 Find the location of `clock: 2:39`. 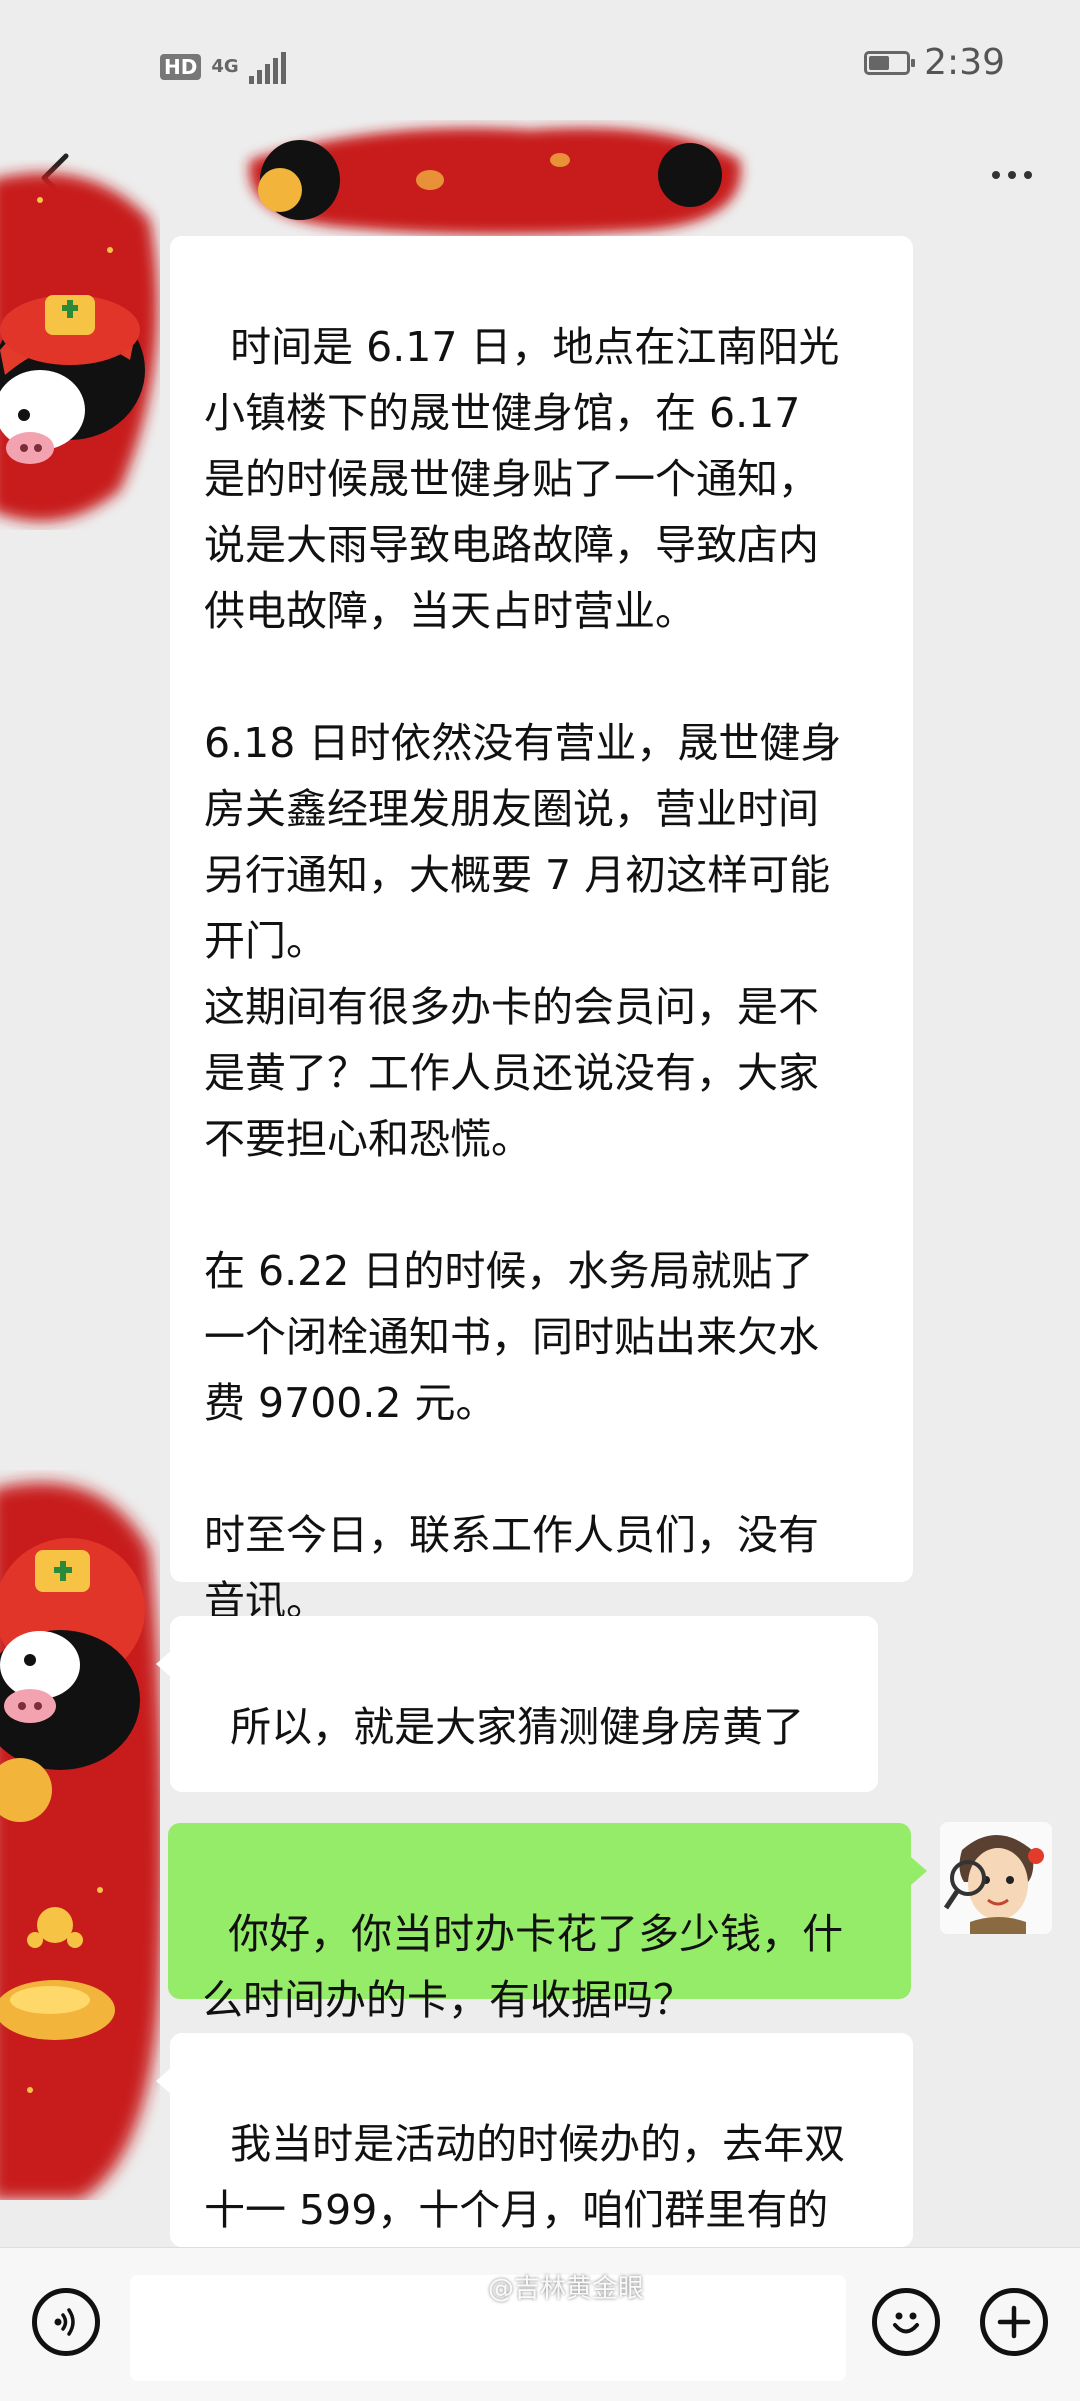

clock: 2:39 is located at coordinates (964, 62).